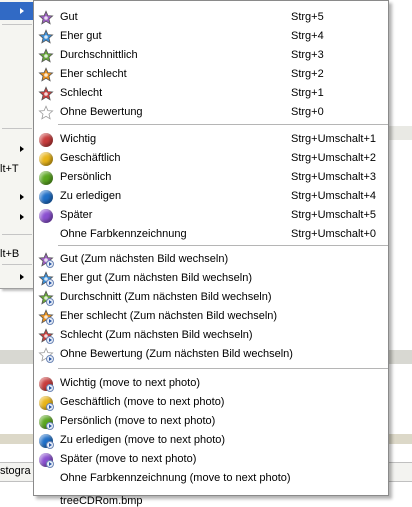  Describe the element at coordinates (46, 317) in the screenshot. I see `star-orange-next-icon` at that location.